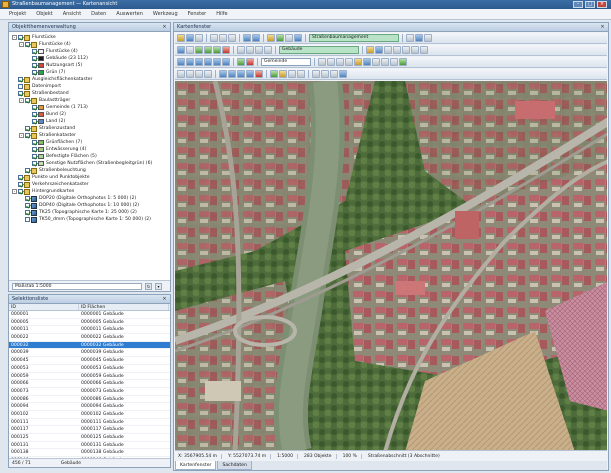 Image resolution: width=611 pixels, height=473 pixels. I want to click on search-icon, so click(283, 74).